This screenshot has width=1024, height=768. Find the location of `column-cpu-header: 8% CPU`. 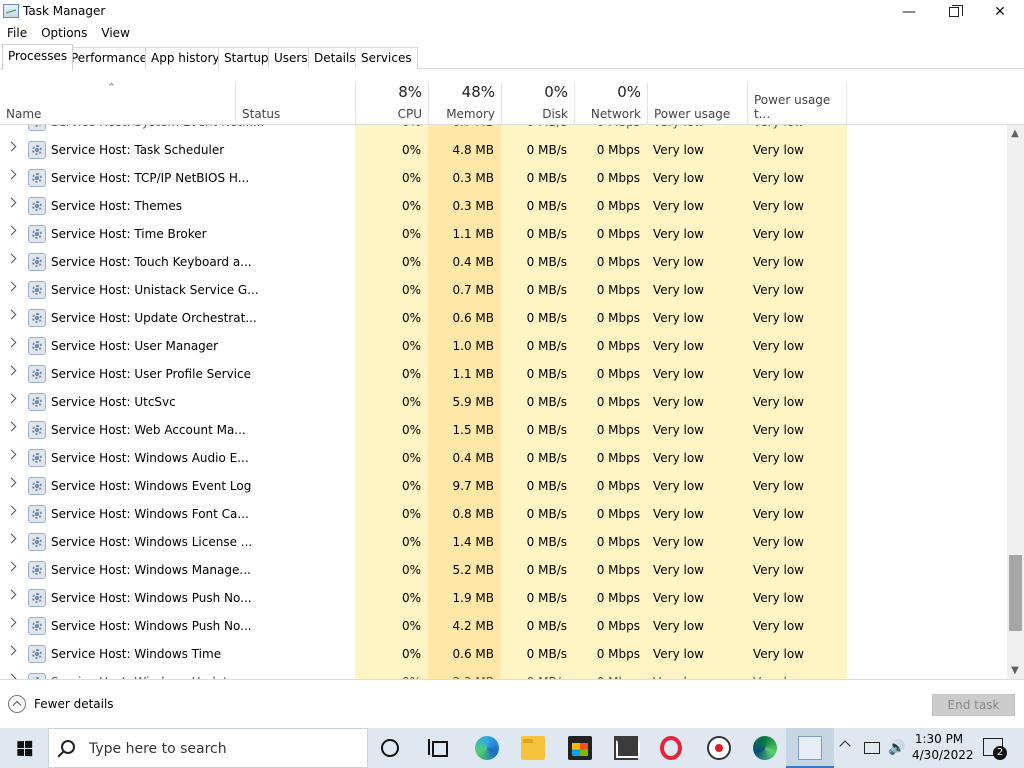

column-cpu-header: 8% CPU is located at coordinates (391, 104).